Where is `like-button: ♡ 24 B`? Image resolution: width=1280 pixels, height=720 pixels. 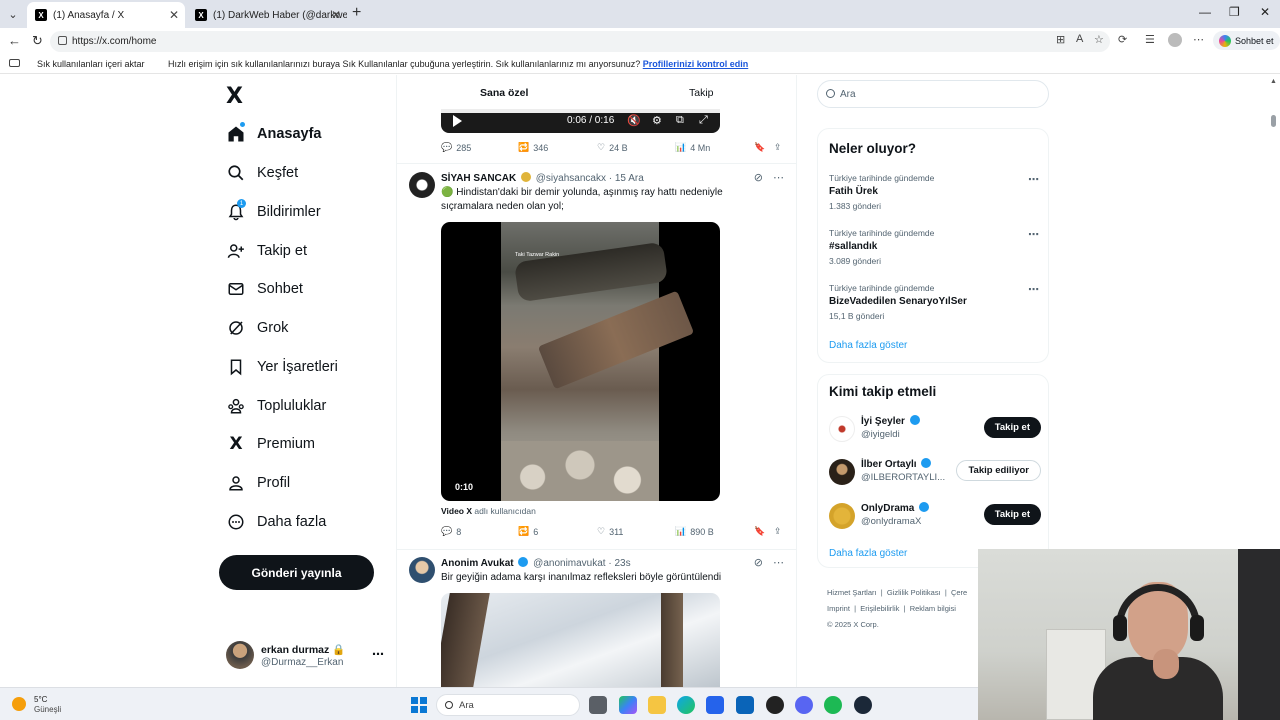
like-button: ♡ 24 B is located at coordinates (612, 147).